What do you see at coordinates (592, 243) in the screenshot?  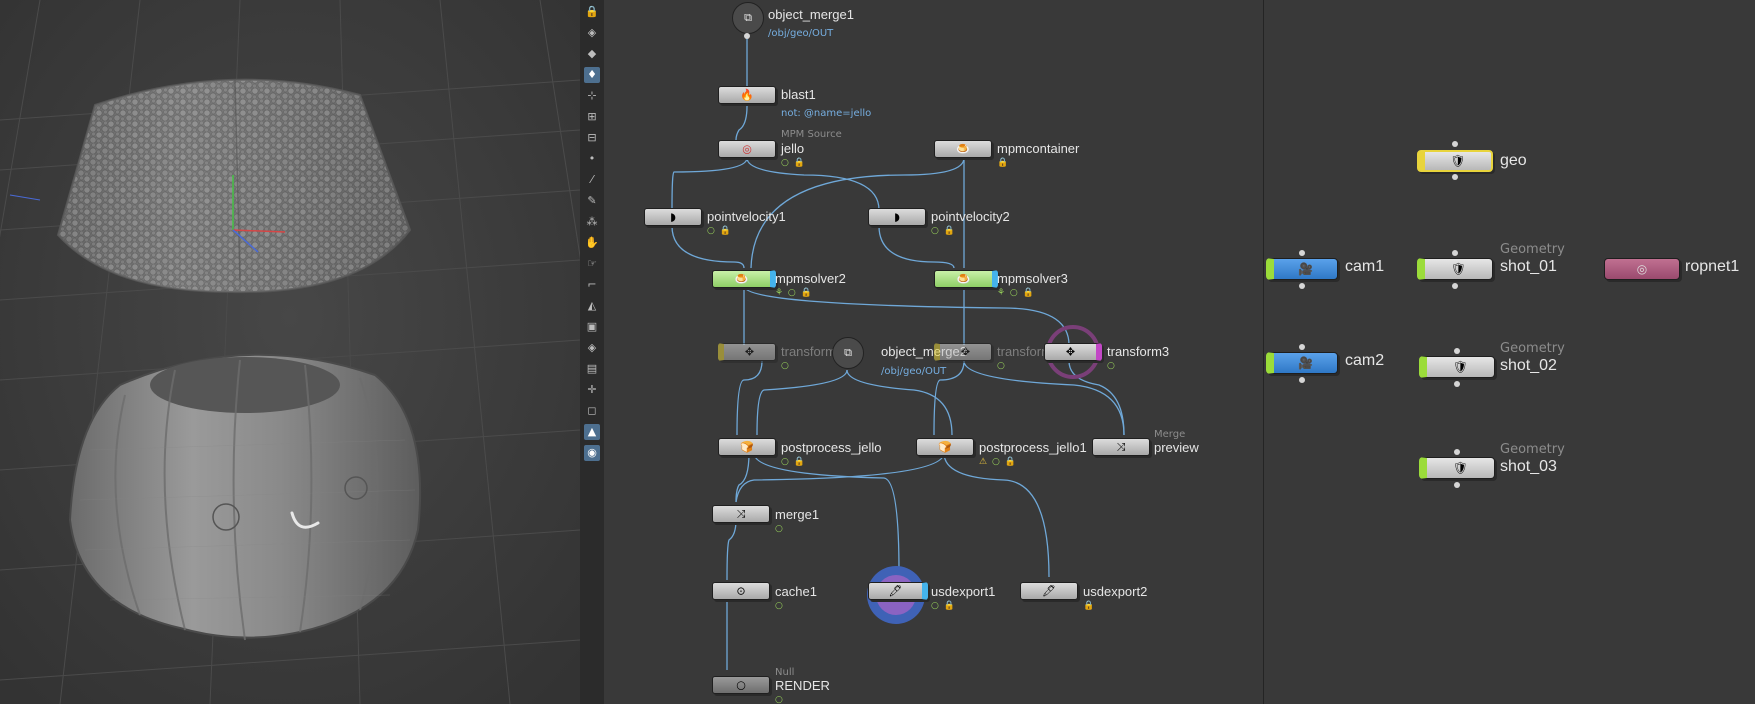 I see `sculpt-icon: ✋` at bounding box center [592, 243].